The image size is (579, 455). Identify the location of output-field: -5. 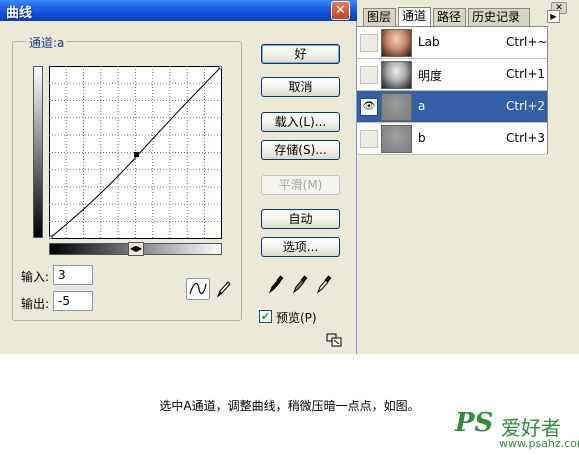
(73, 301).